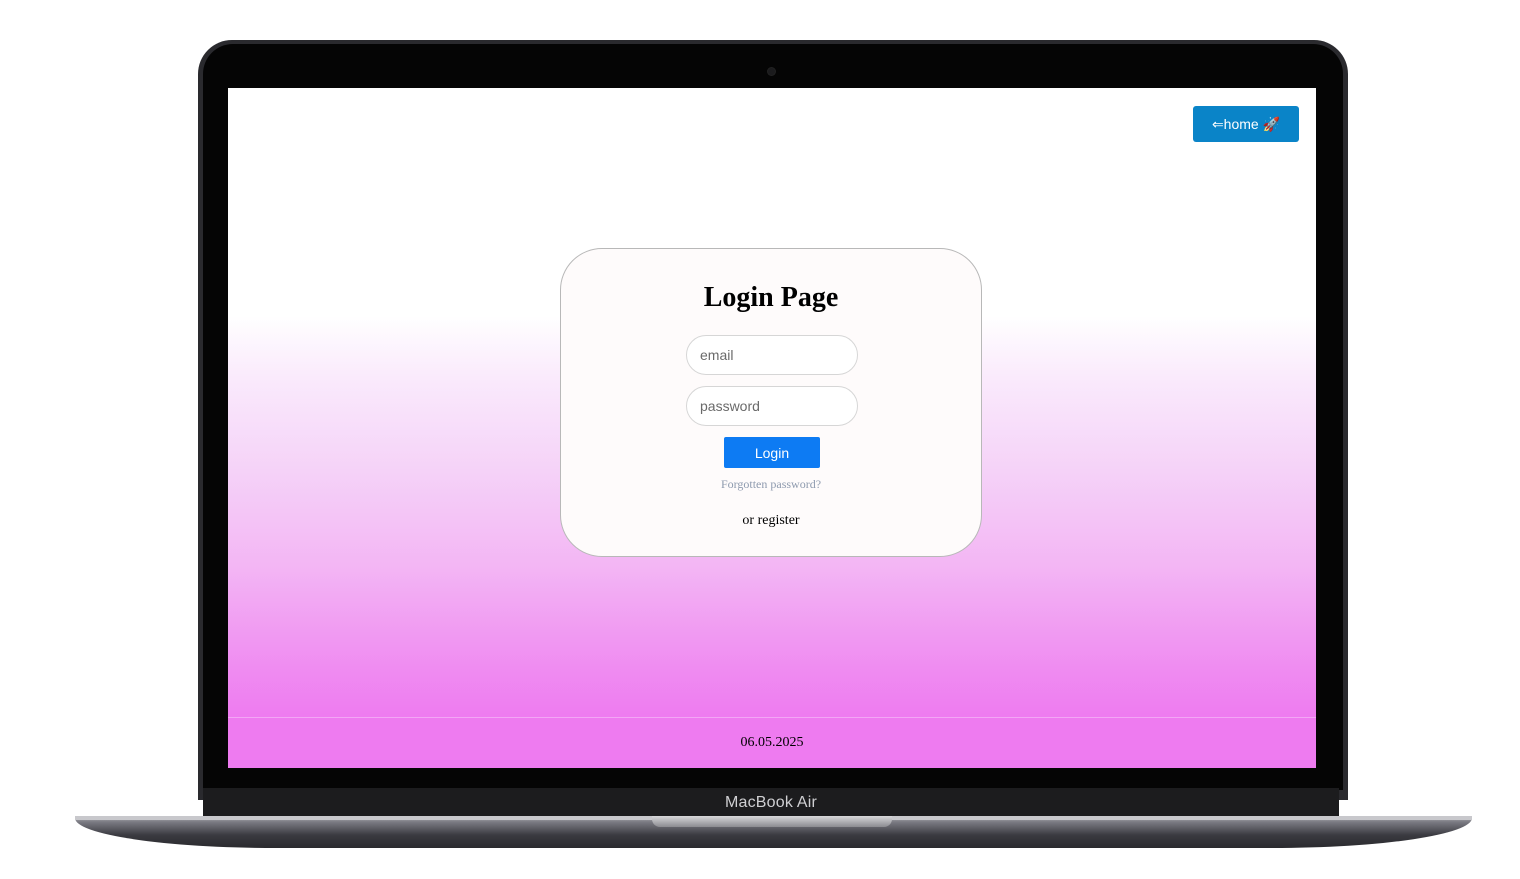  Describe the element at coordinates (772, 406) in the screenshot. I see `password-field` at that location.